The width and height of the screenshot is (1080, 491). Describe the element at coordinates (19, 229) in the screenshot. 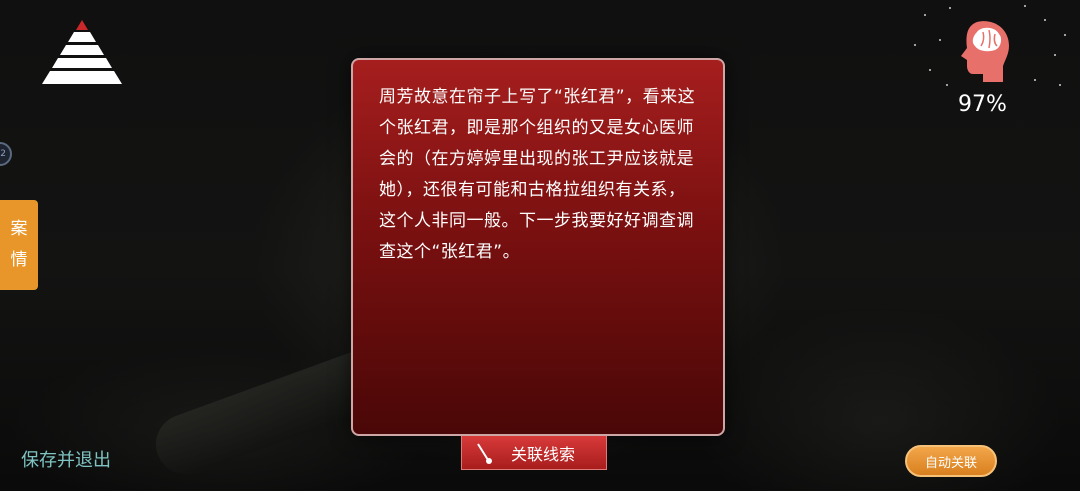

I see `case-tab-char-1: 案` at that location.